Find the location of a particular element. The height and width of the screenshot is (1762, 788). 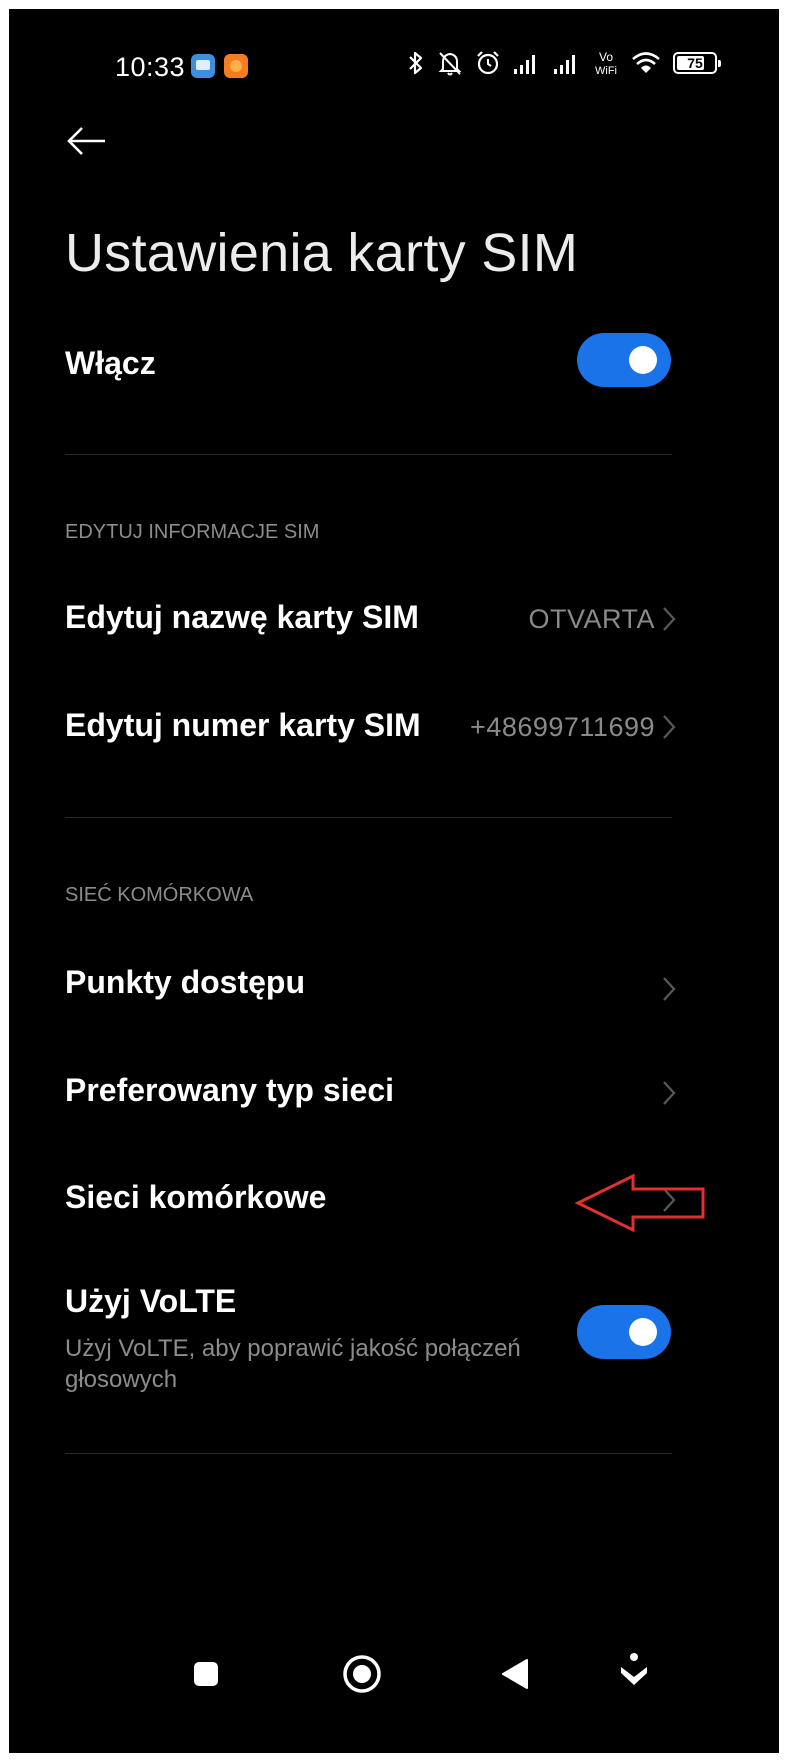

access-points-label: Punkty dostępu is located at coordinates (185, 982).